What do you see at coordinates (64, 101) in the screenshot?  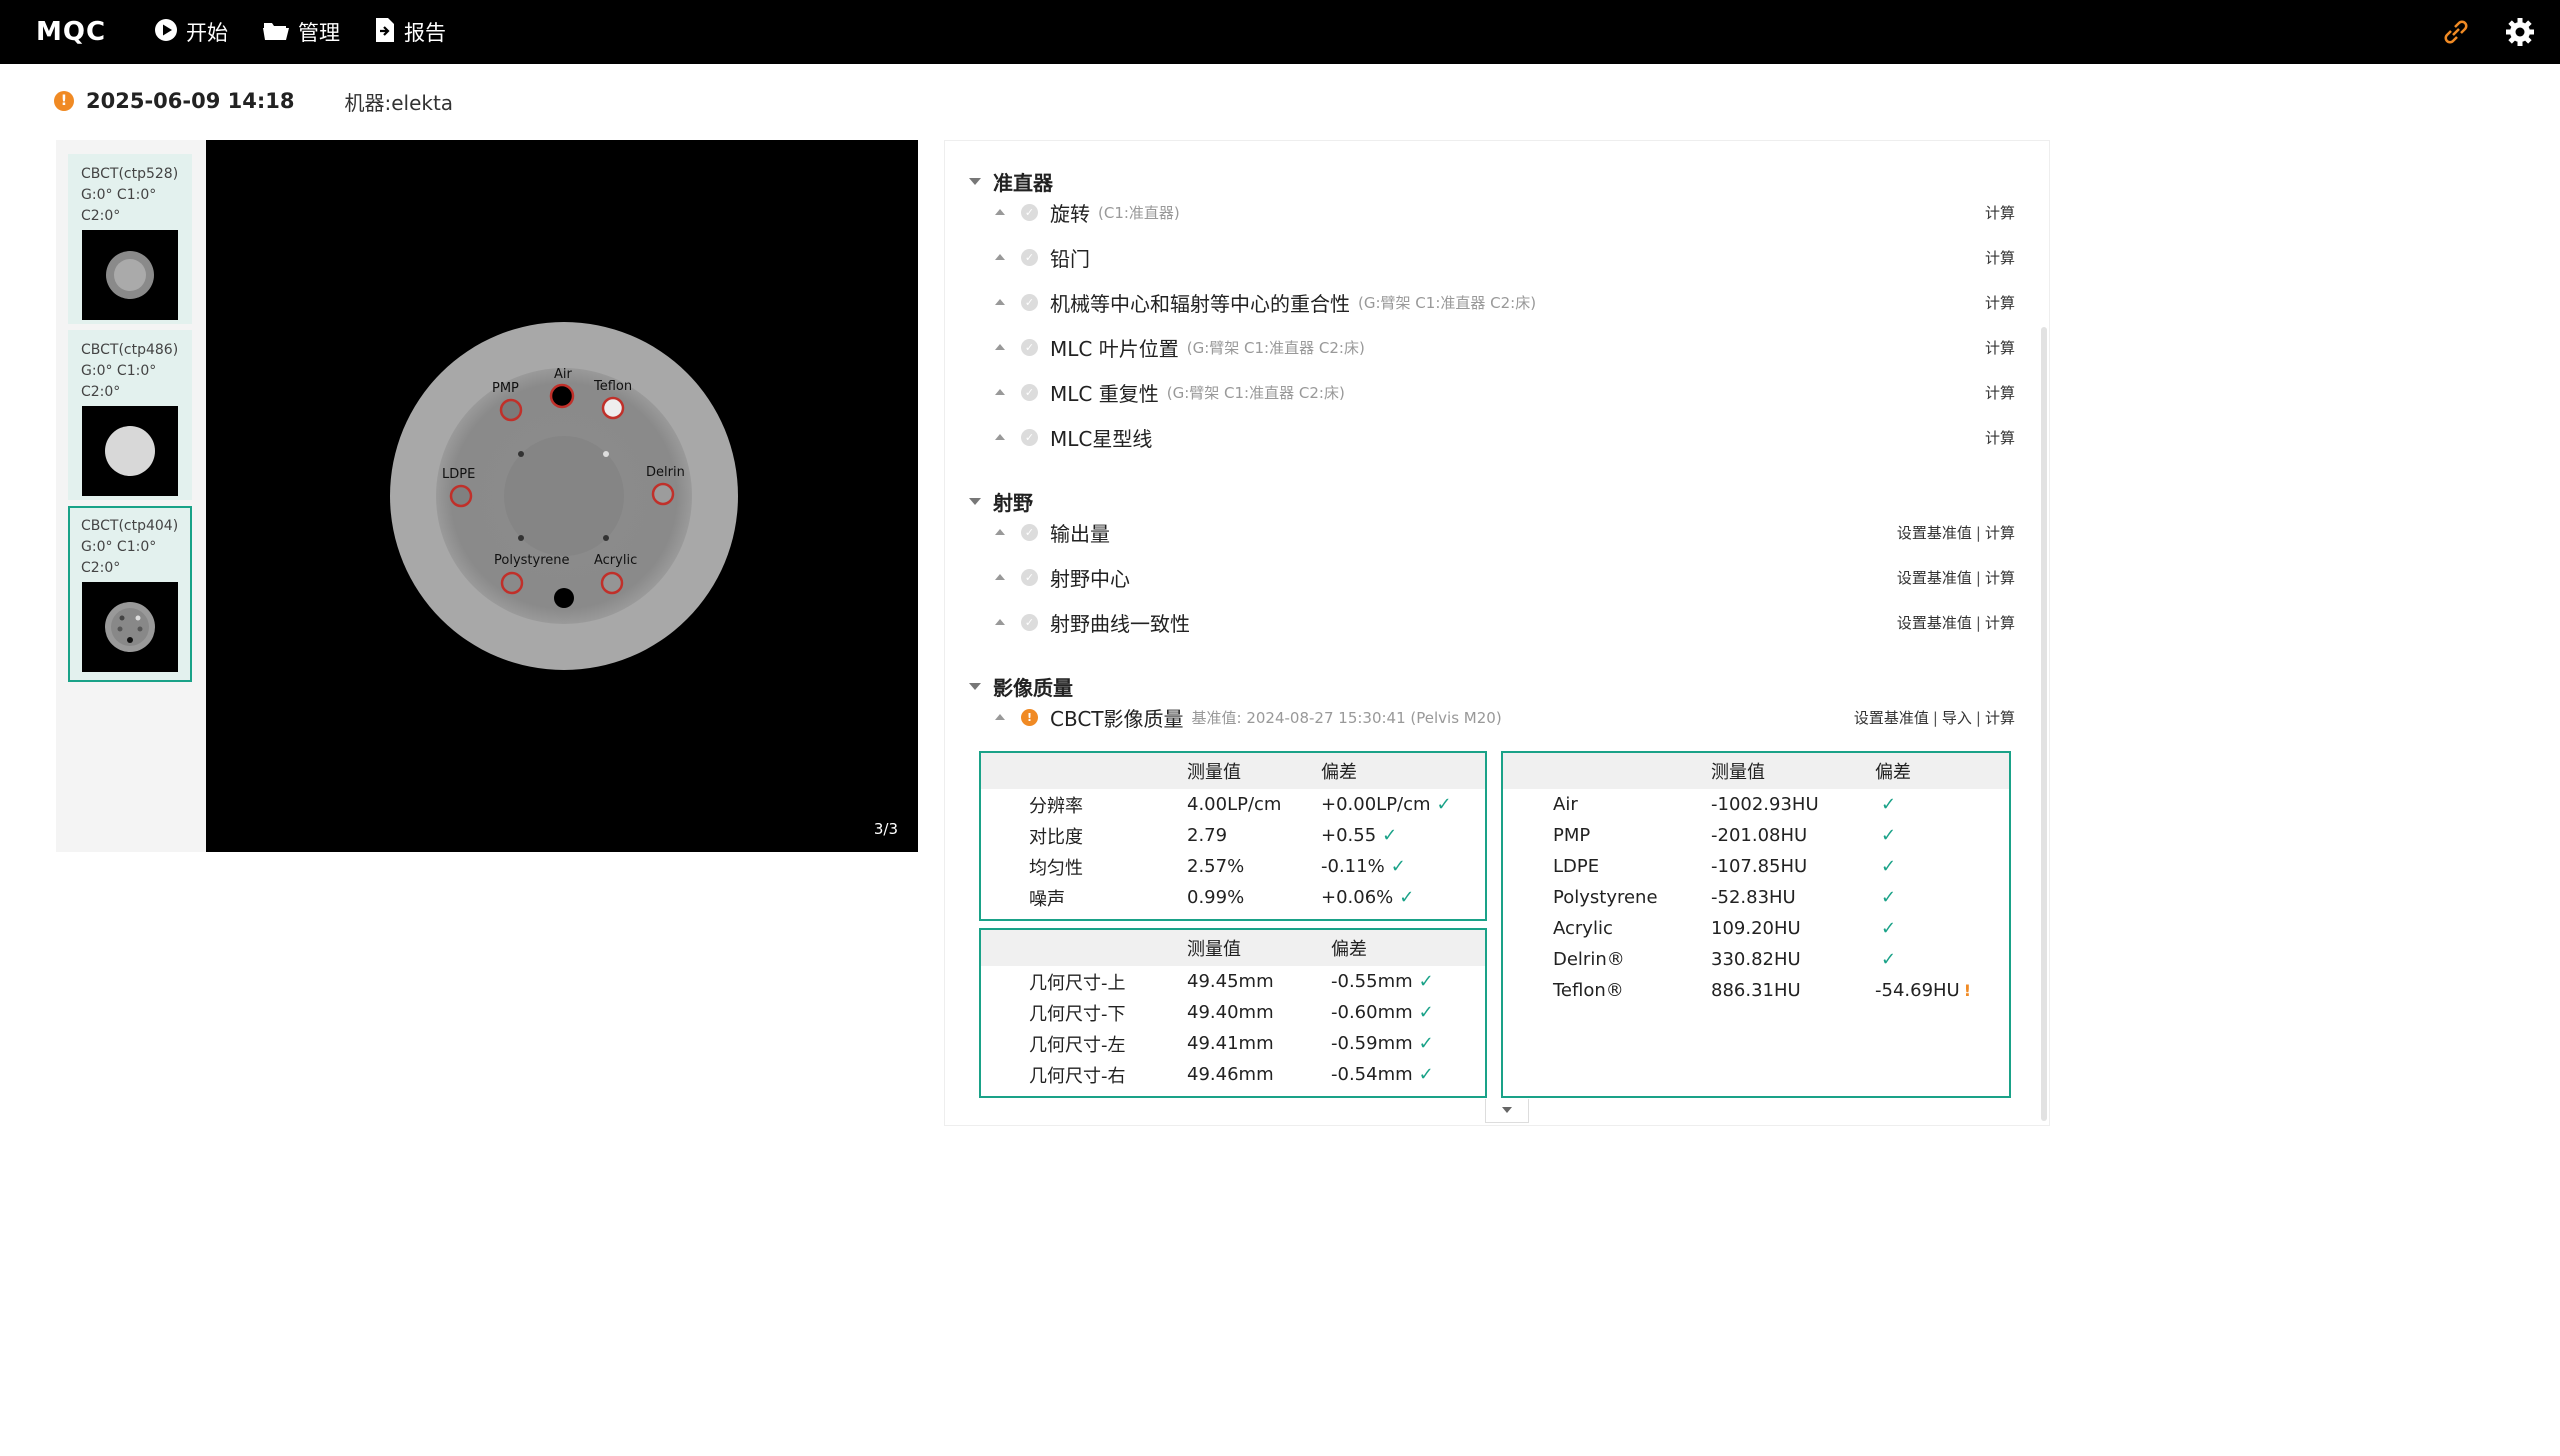 I see `warning-icon: !` at bounding box center [64, 101].